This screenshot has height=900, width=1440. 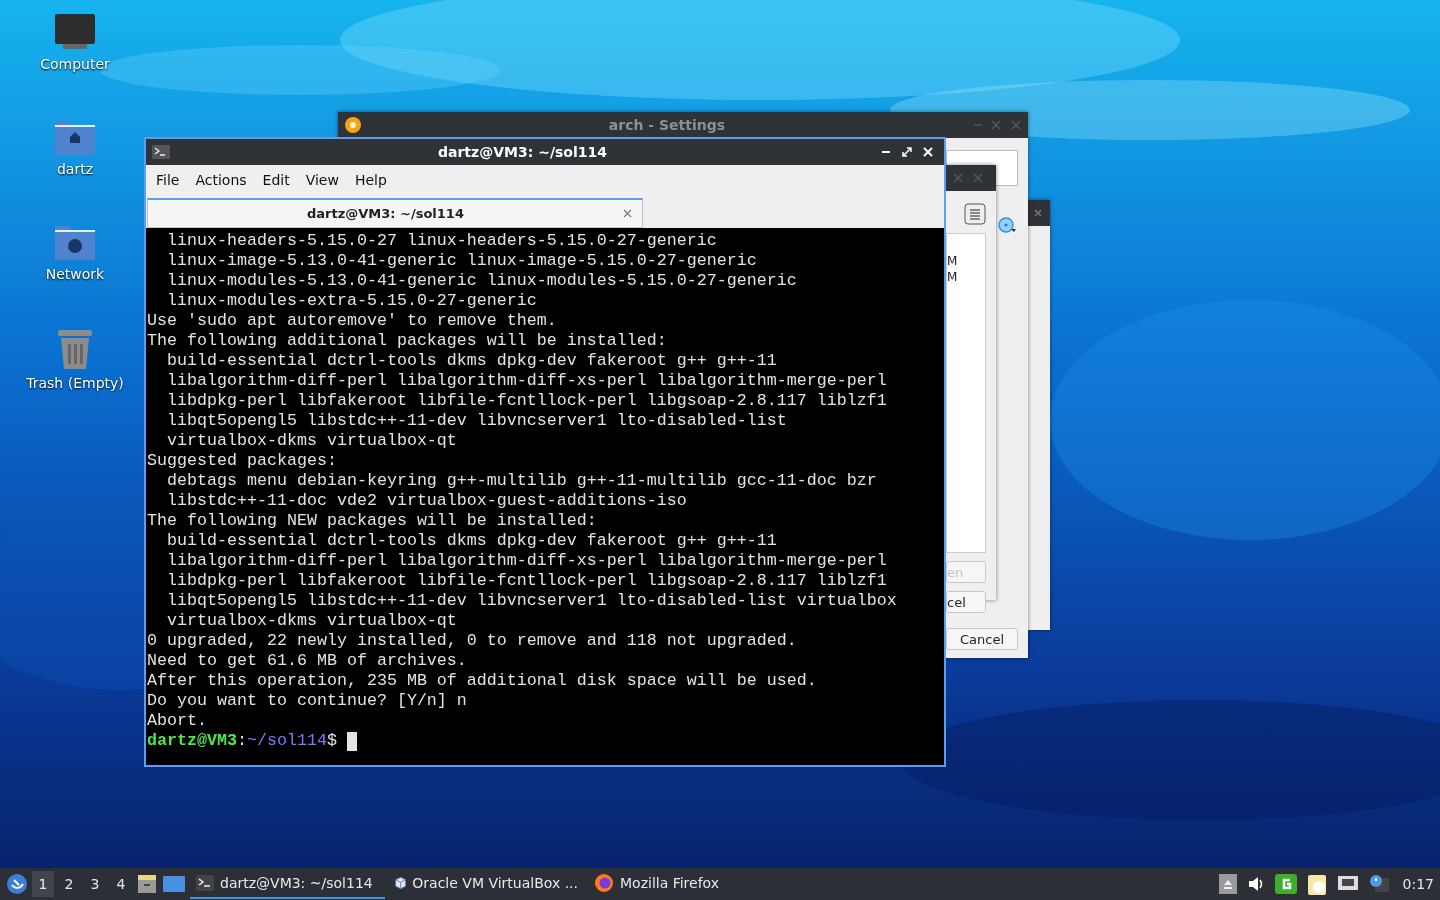 I want to click on workspace-button: 2, so click(x=69, y=884).